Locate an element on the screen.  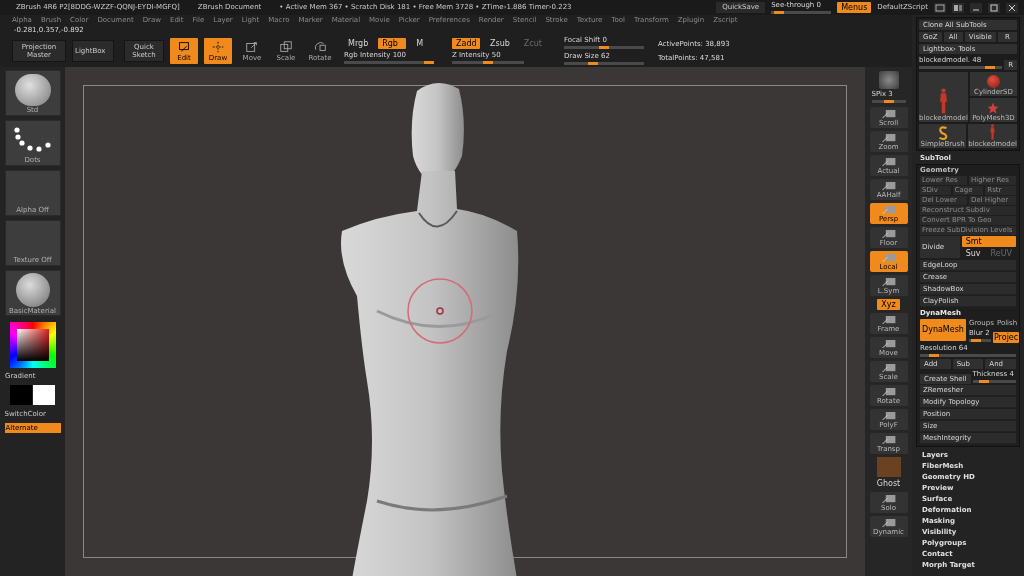
suv-toggle: Suv is located at coordinates (973, 253).